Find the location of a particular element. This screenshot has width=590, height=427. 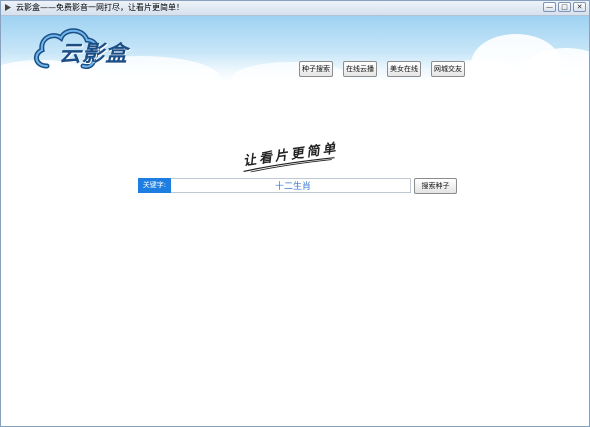

minimize-button: — is located at coordinates (549, 7).